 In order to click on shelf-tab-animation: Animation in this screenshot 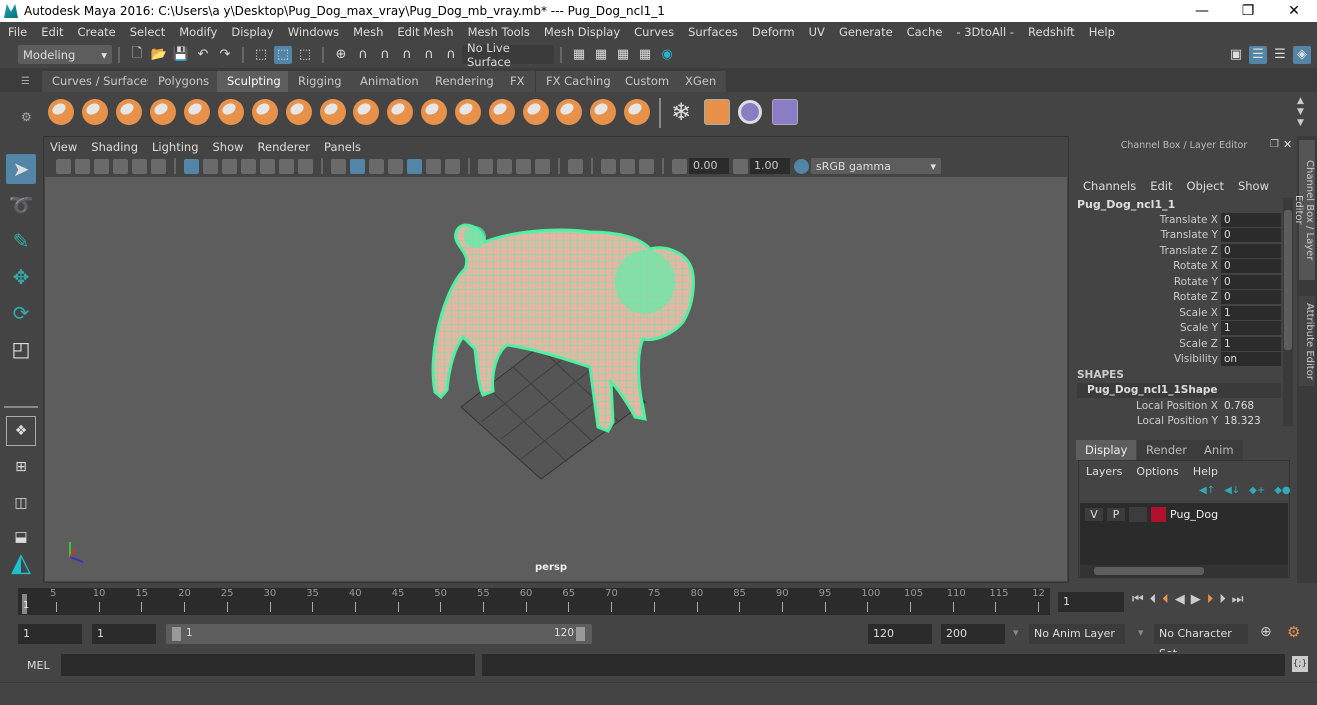, I will do `click(390, 81)`.